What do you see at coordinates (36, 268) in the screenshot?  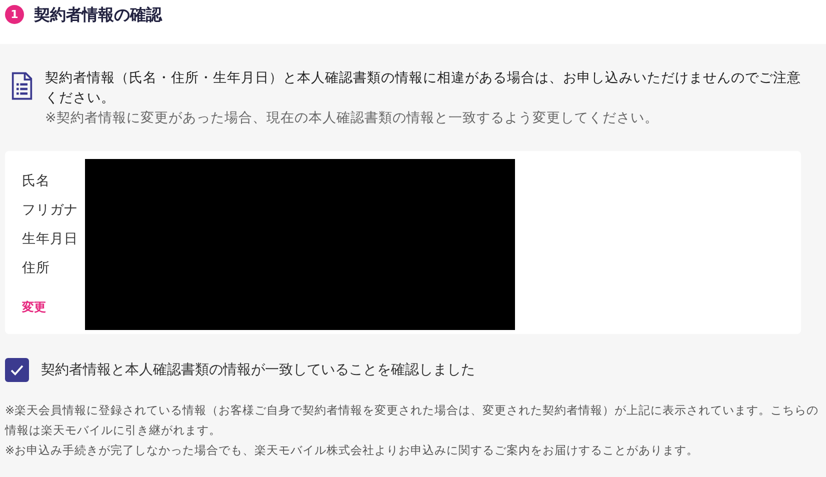 I see `field-label: 住所` at bounding box center [36, 268].